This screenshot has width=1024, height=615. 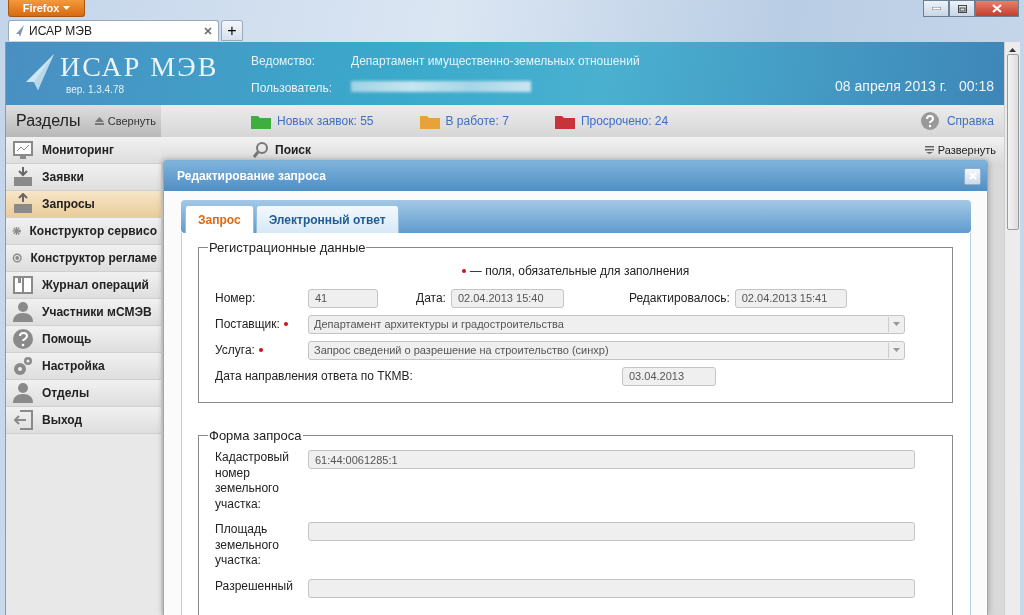 What do you see at coordinates (61, 31) in the screenshot?
I see `tab-title: ИСАР МЭВ` at bounding box center [61, 31].